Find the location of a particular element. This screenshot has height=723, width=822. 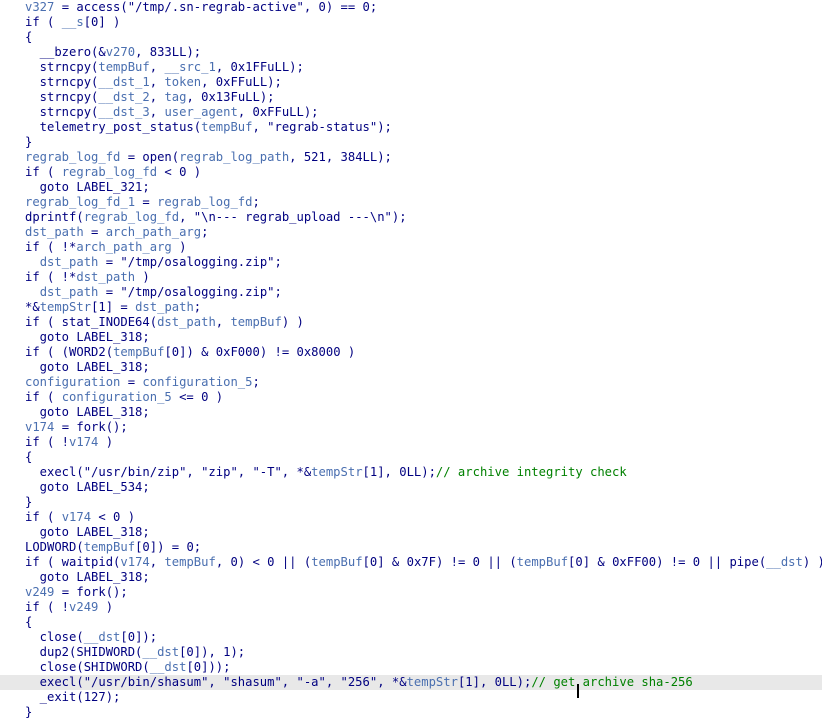

code-identifier: tag is located at coordinates (175, 97).